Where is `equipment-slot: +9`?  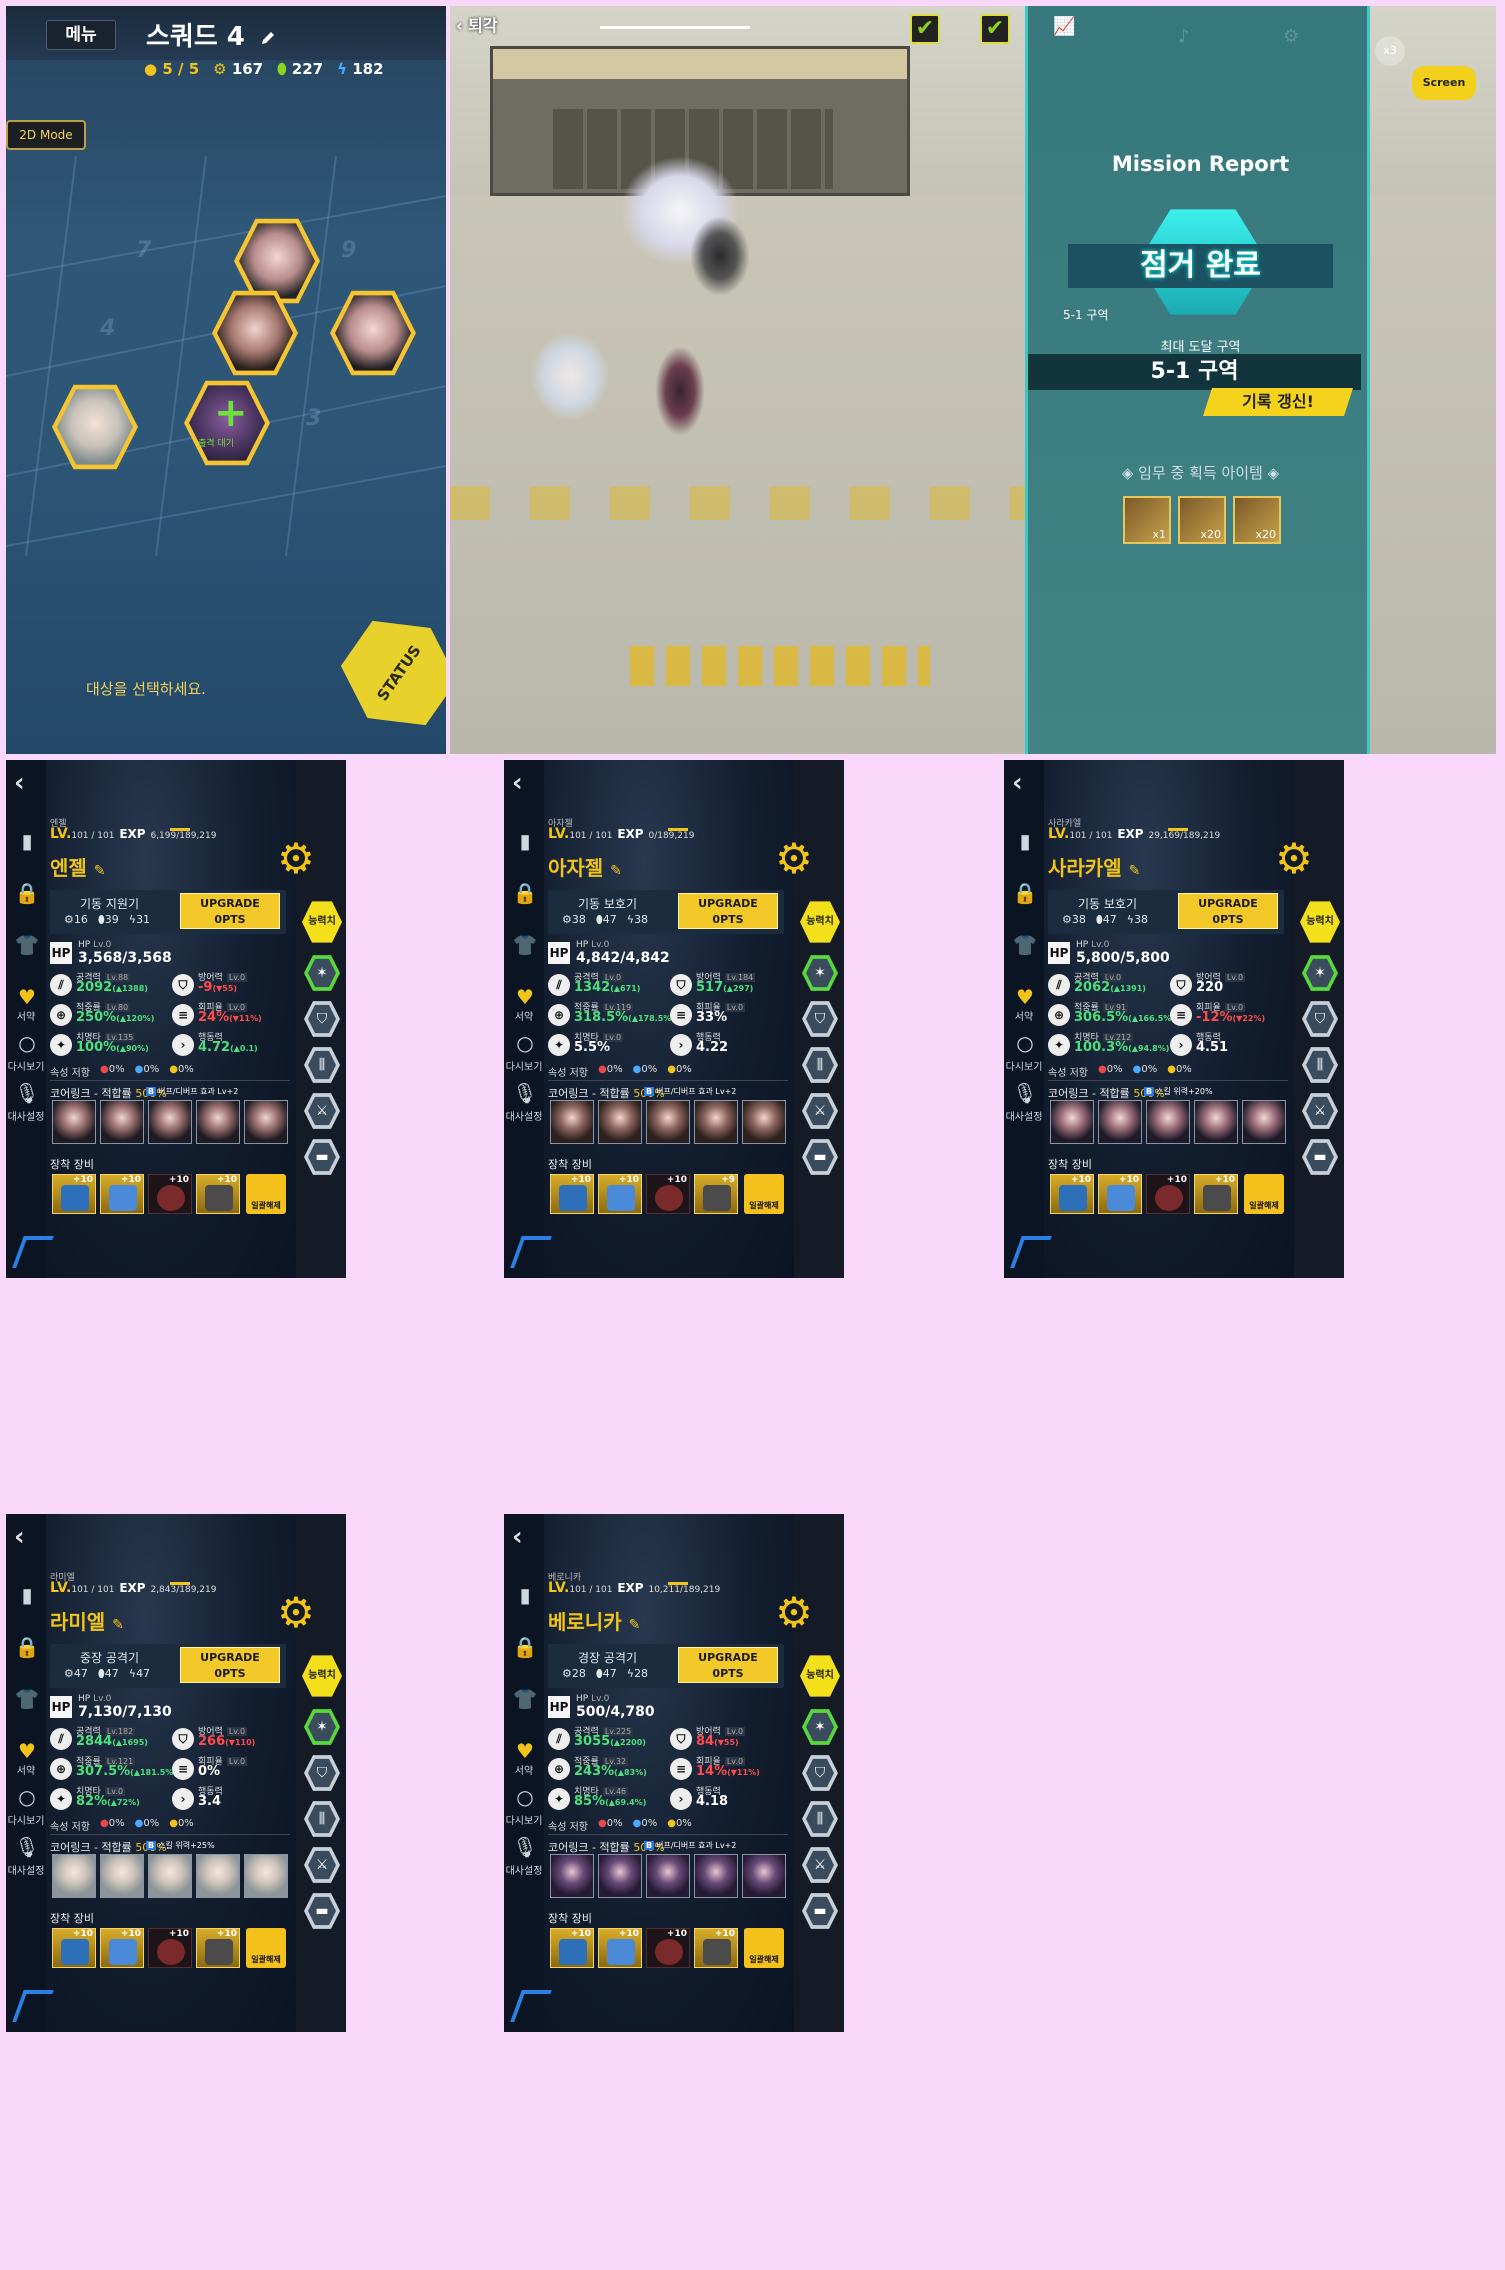
equipment-slot: +9 is located at coordinates (716, 1194).